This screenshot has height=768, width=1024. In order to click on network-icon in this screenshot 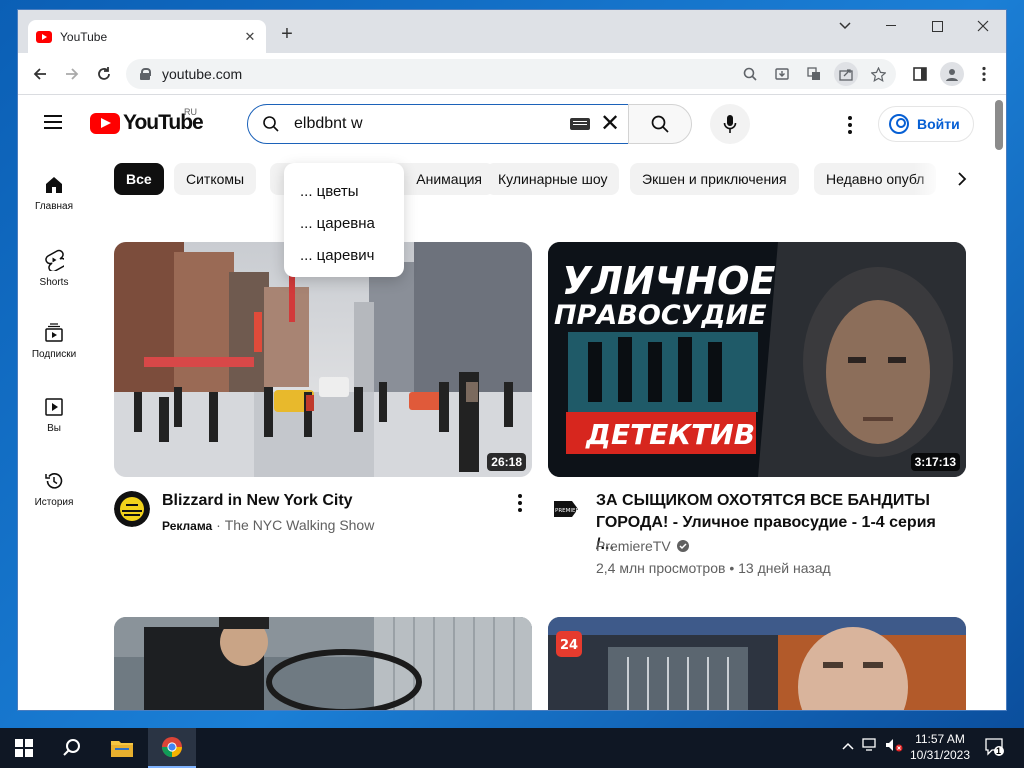, I will do `click(870, 746)`.